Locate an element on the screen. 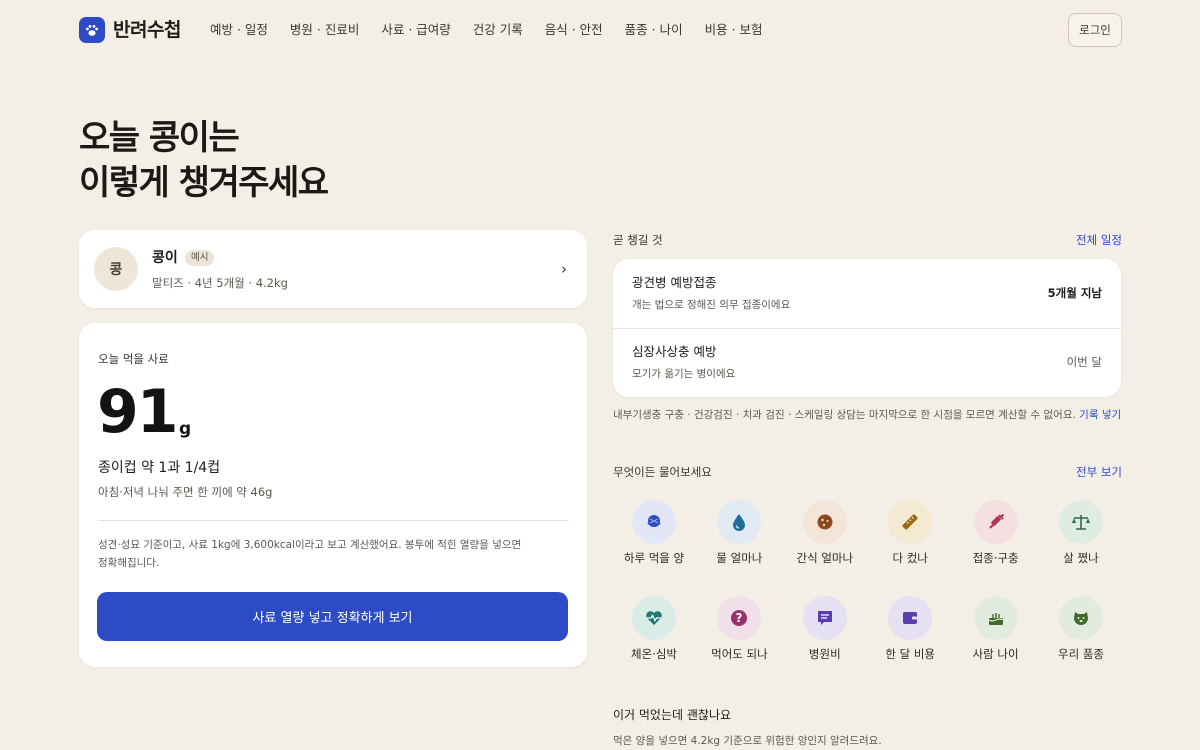 The height and width of the screenshot is (750, 1200). pet-info: 말티즈 · 4년 5개월 · 4.2kg is located at coordinates (220, 283).